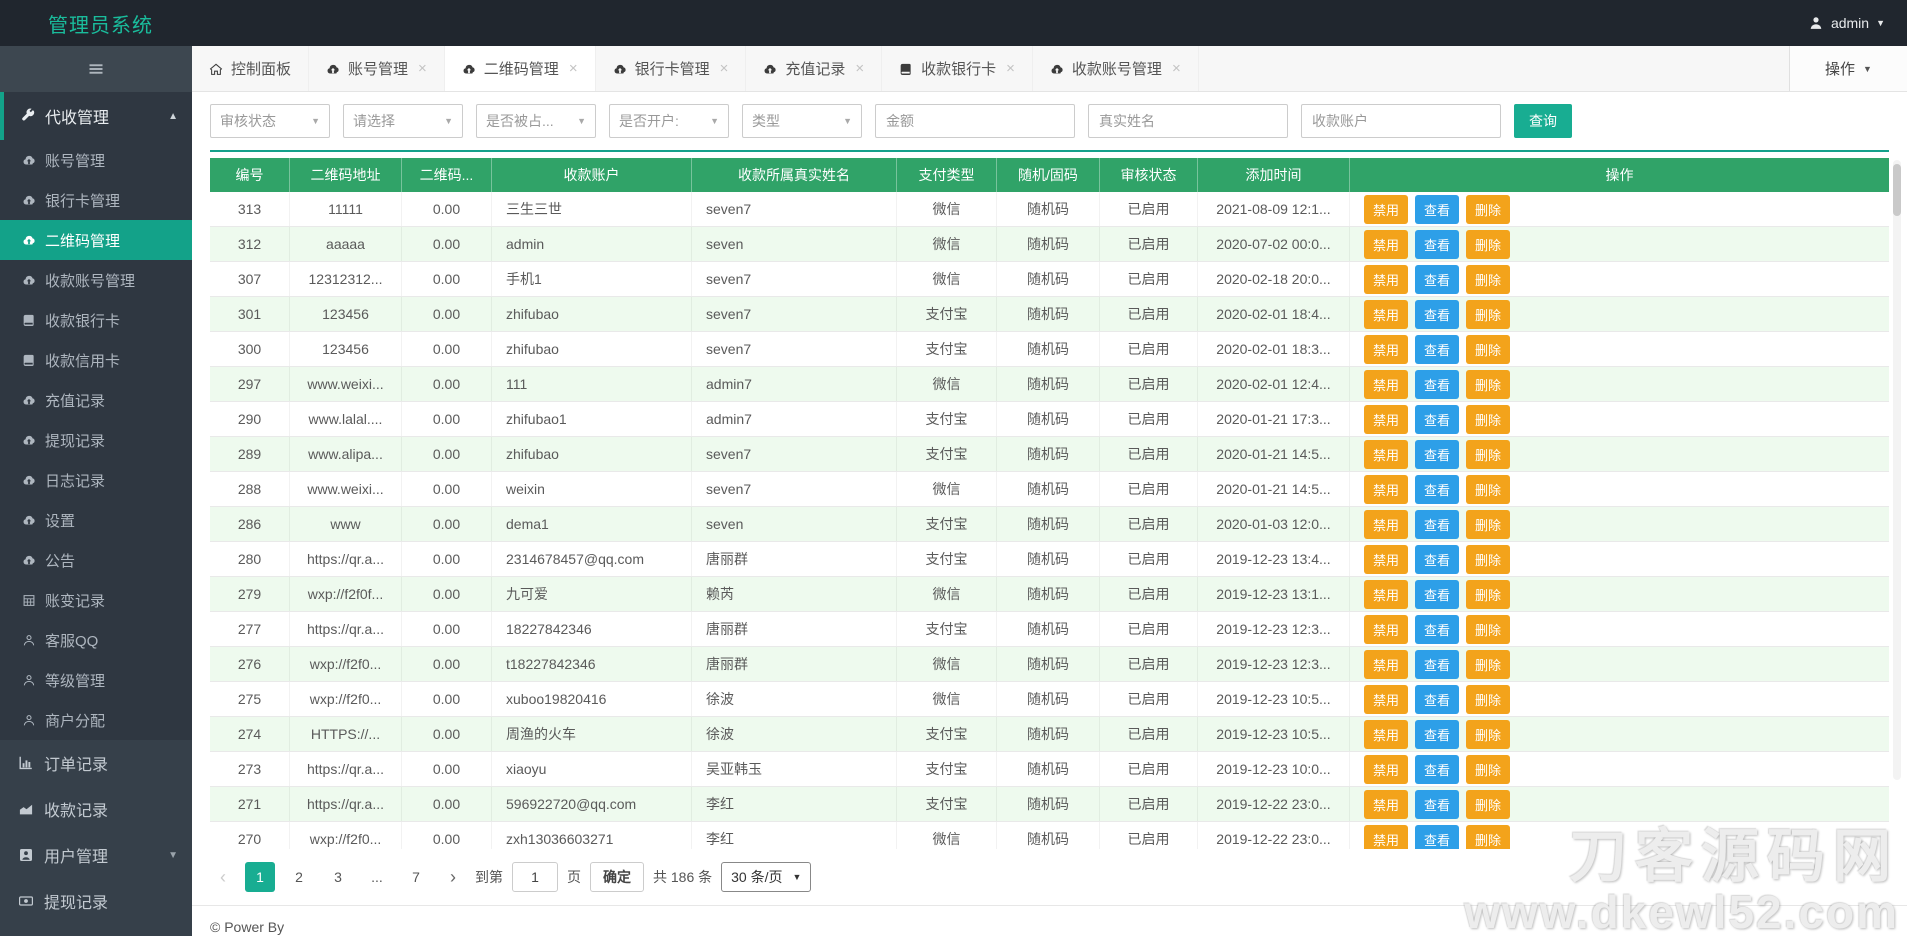 This screenshot has height=936, width=1907. I want to click on tab-收款账号管理: 收款账号管理 ×, so click(1116, 68).